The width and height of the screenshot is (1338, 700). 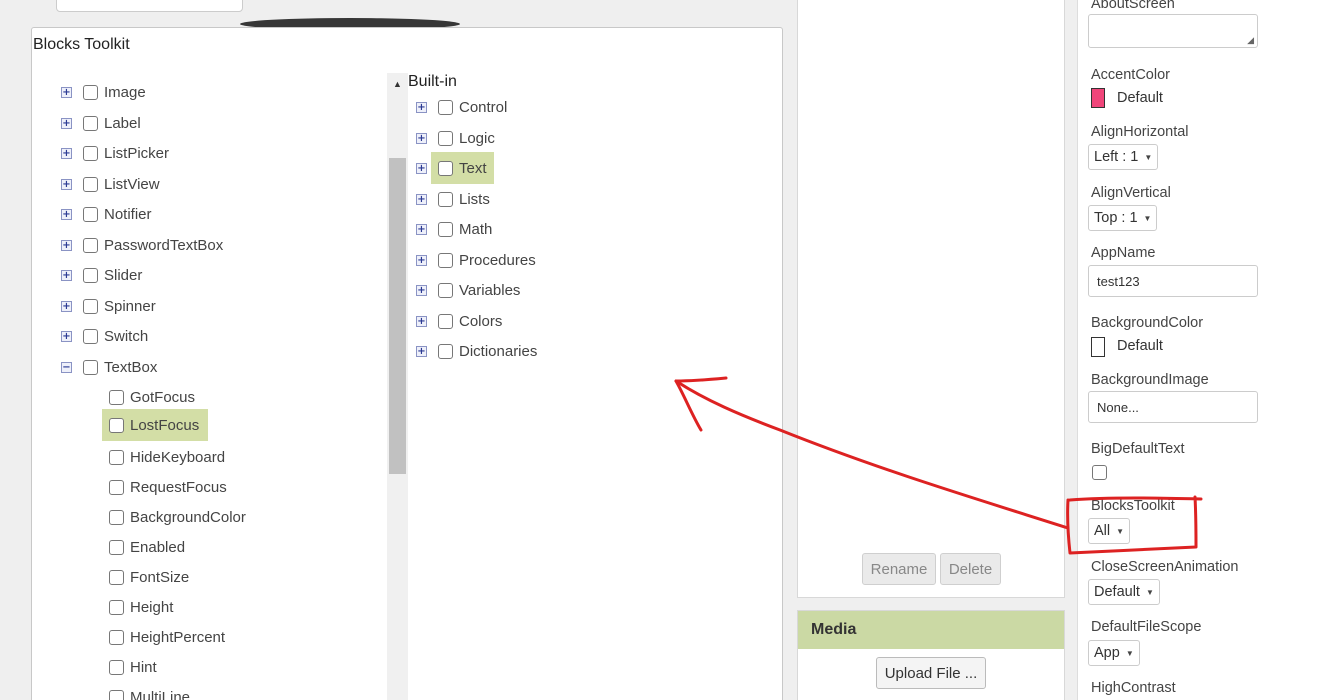 I want to click on defaultfilescope-select: App ▼, so click(x=1114, y=653).